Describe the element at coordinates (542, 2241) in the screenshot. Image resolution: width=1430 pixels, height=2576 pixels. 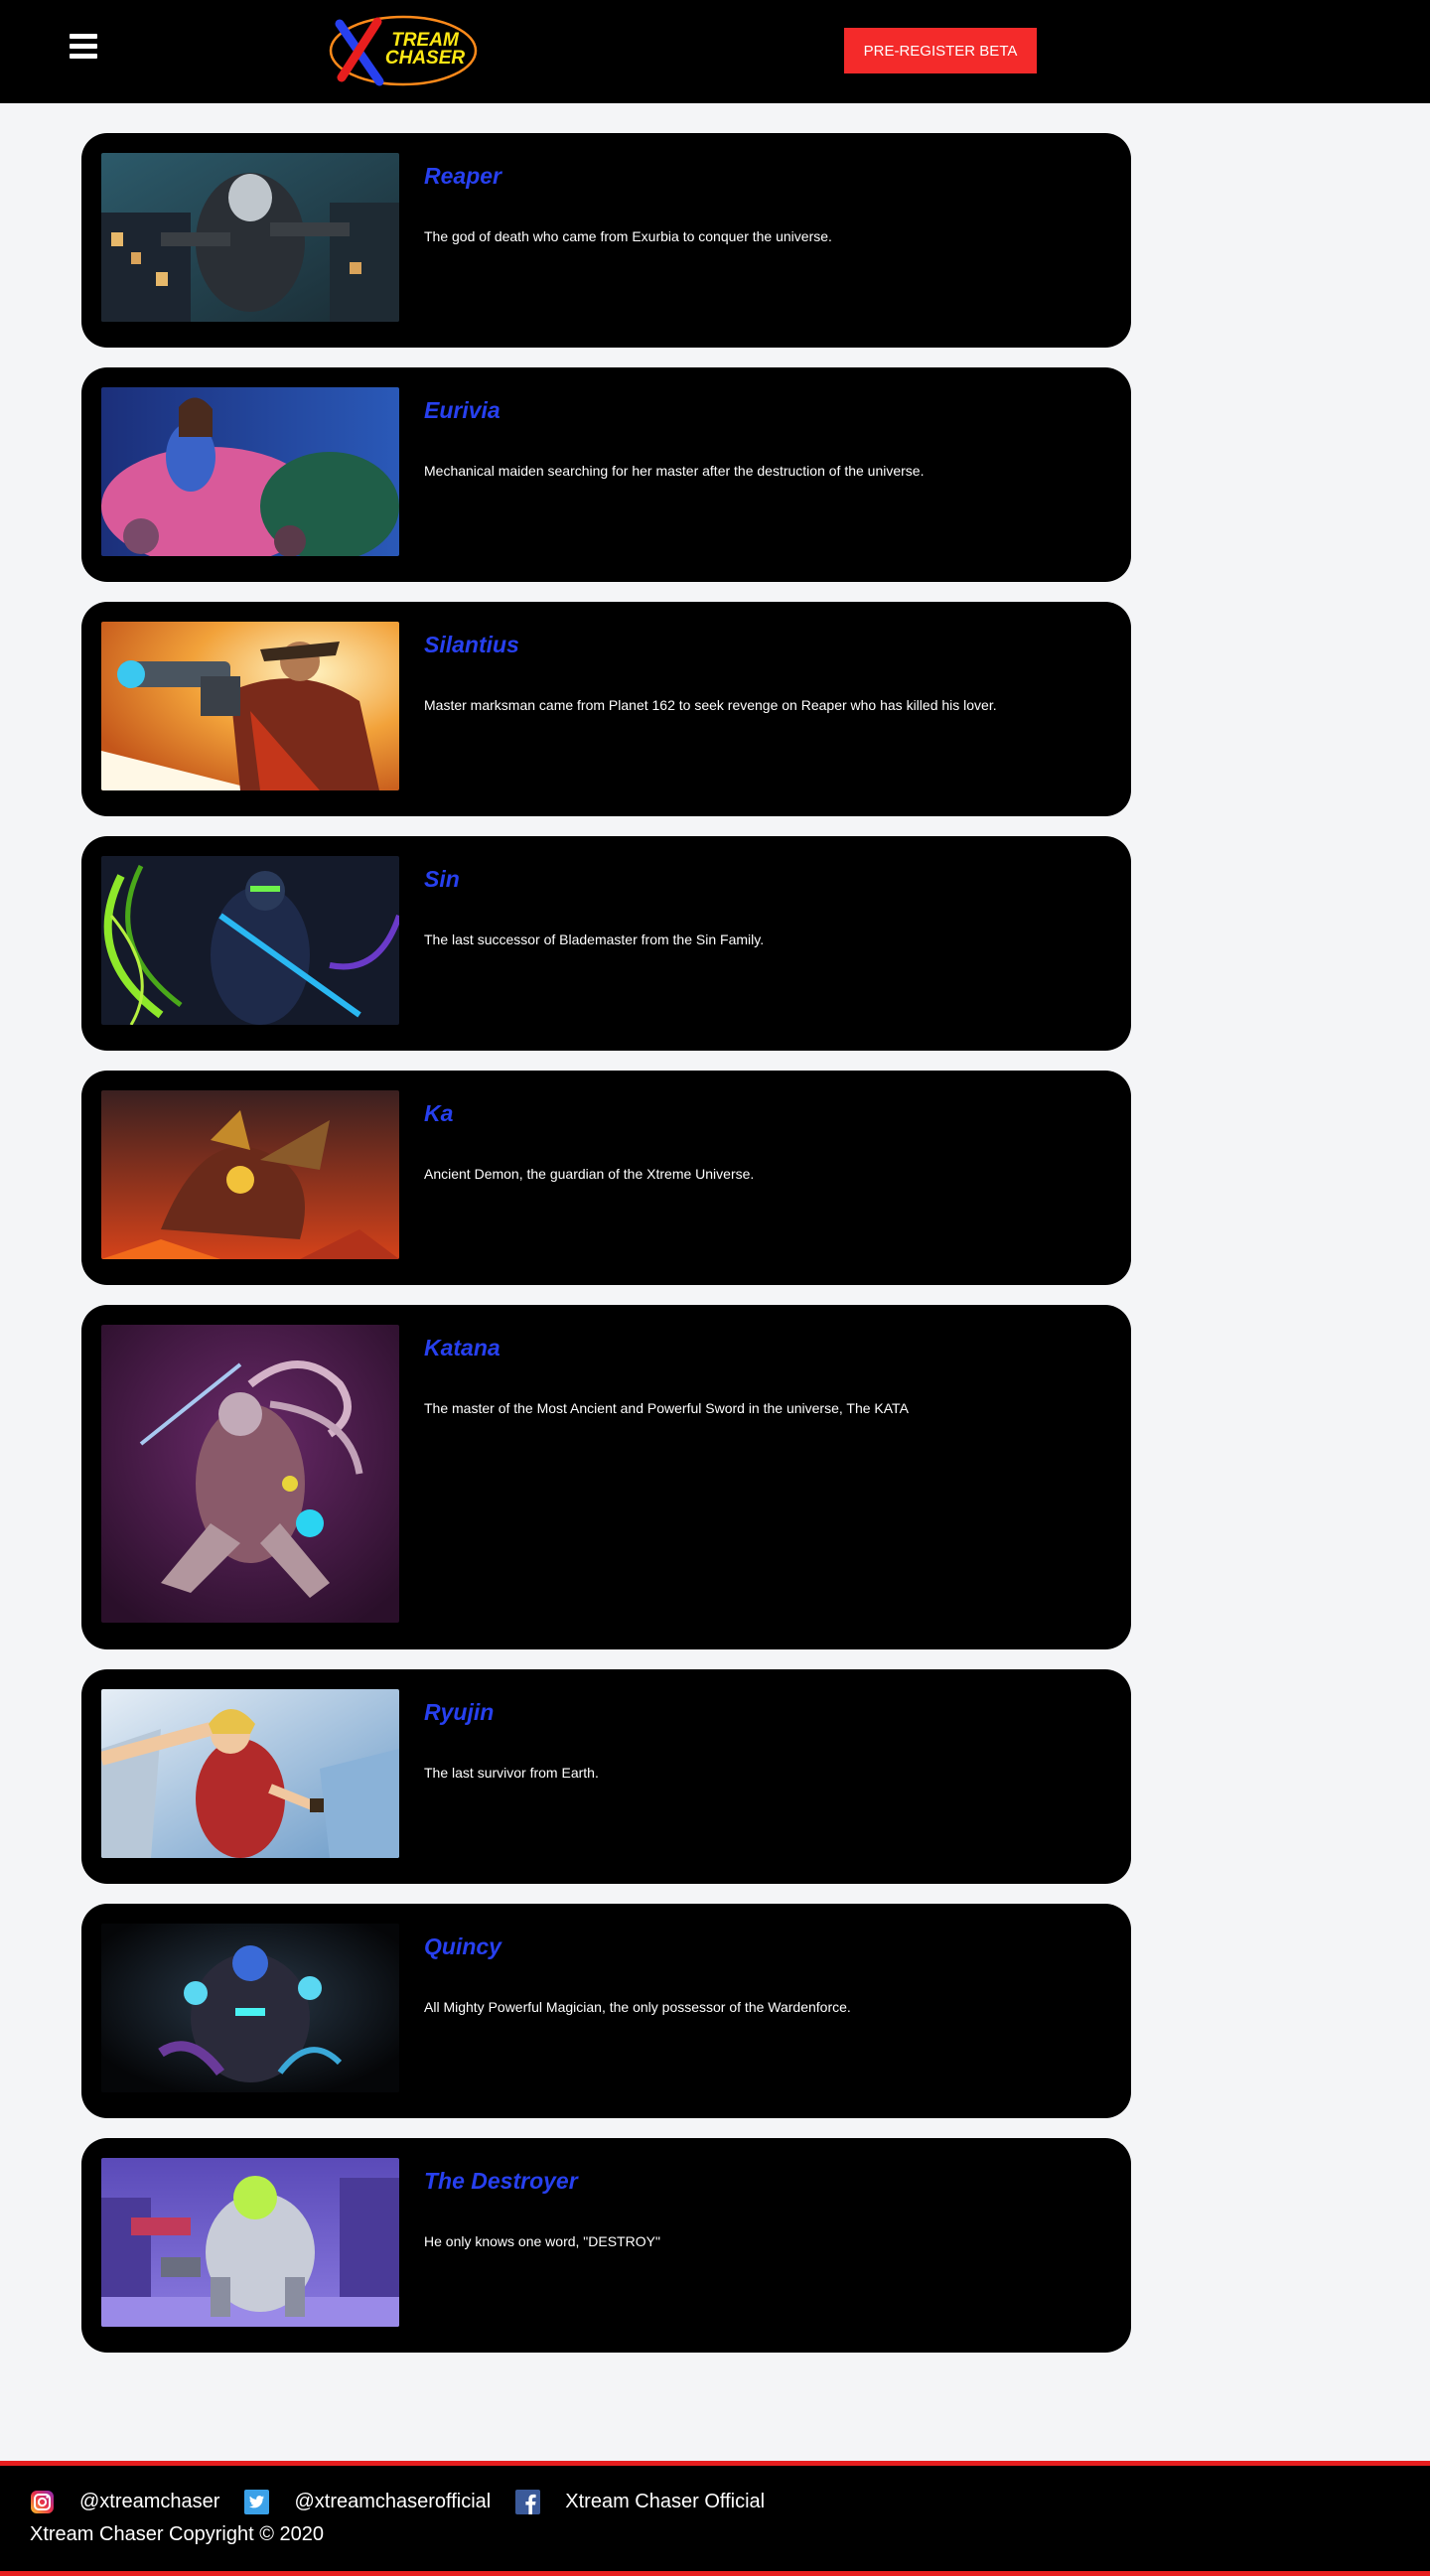
I see `character-description: He only knows one word, "DESTROY"` at that location.